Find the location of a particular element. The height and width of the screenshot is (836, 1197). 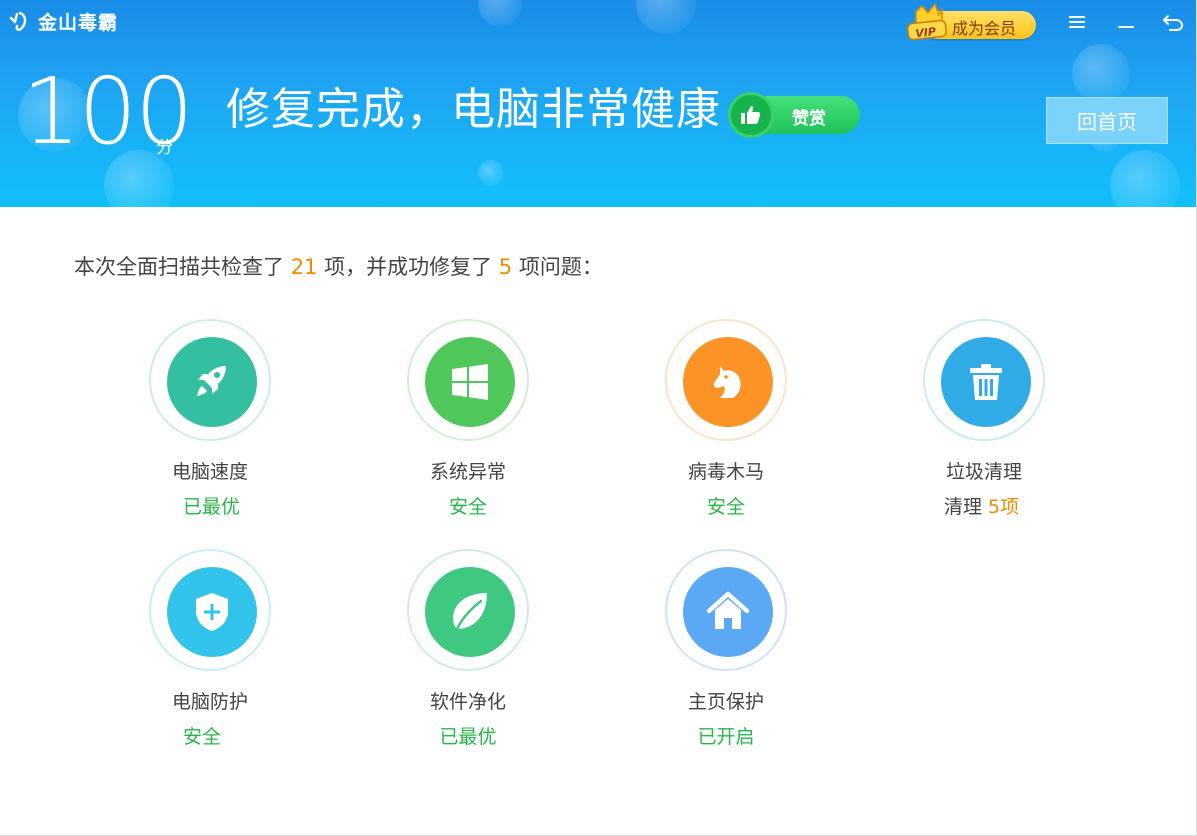

rocket-icon is located at coordinates (212, 382).